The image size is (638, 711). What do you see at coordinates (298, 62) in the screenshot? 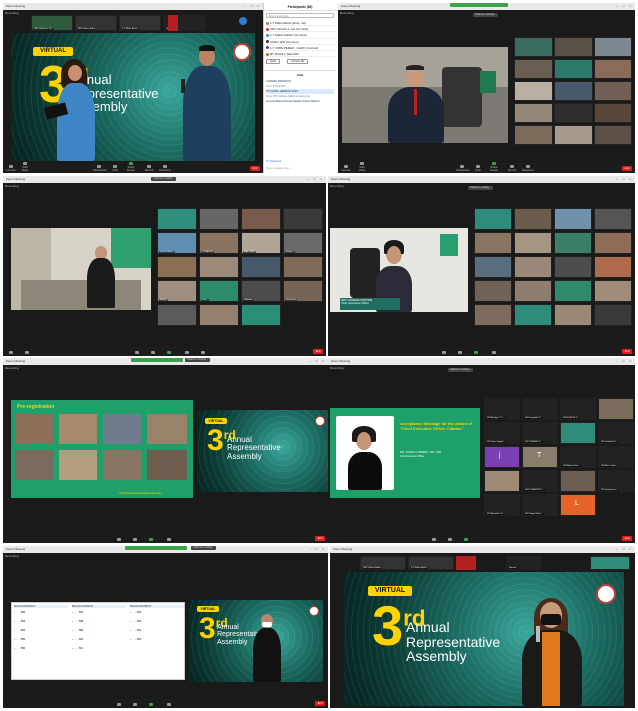
I see `unmute-me-button: Unmute Me` at bounding box center [298, 62].